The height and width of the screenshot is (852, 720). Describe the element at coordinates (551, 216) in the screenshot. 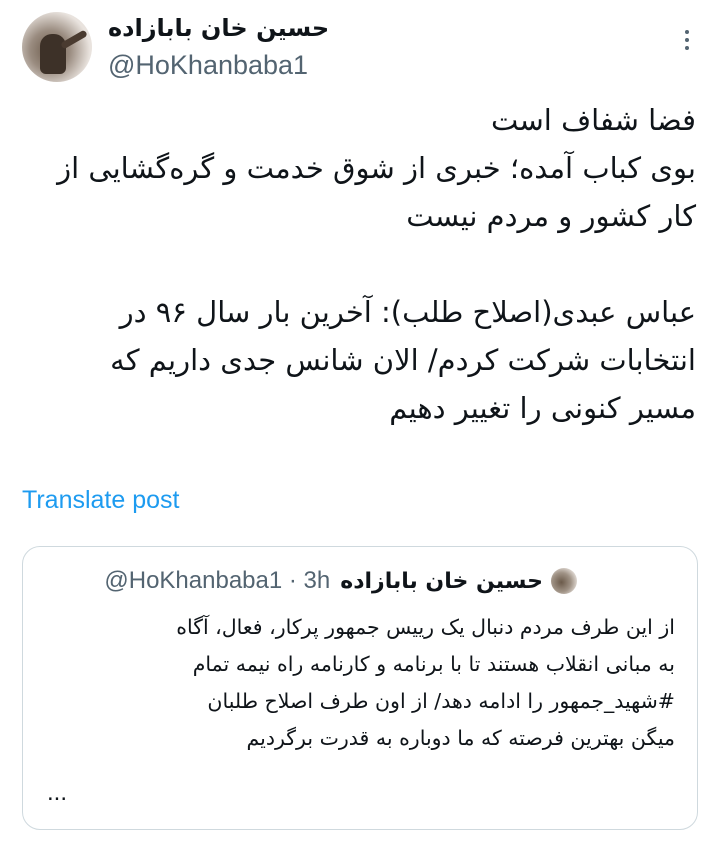

I see `tweet-line: کار کشور و مردم نیست` at that location.